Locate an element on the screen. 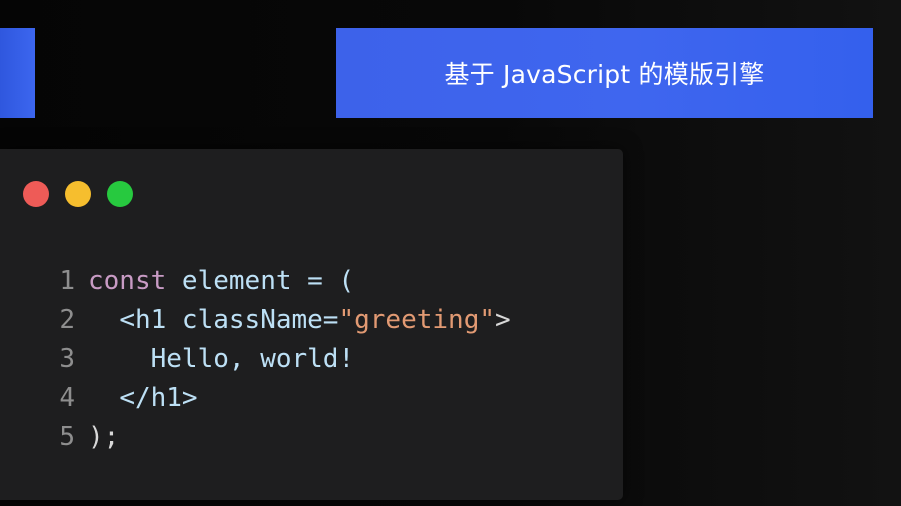  line-number: 1 is located at coordinates (67, 281).